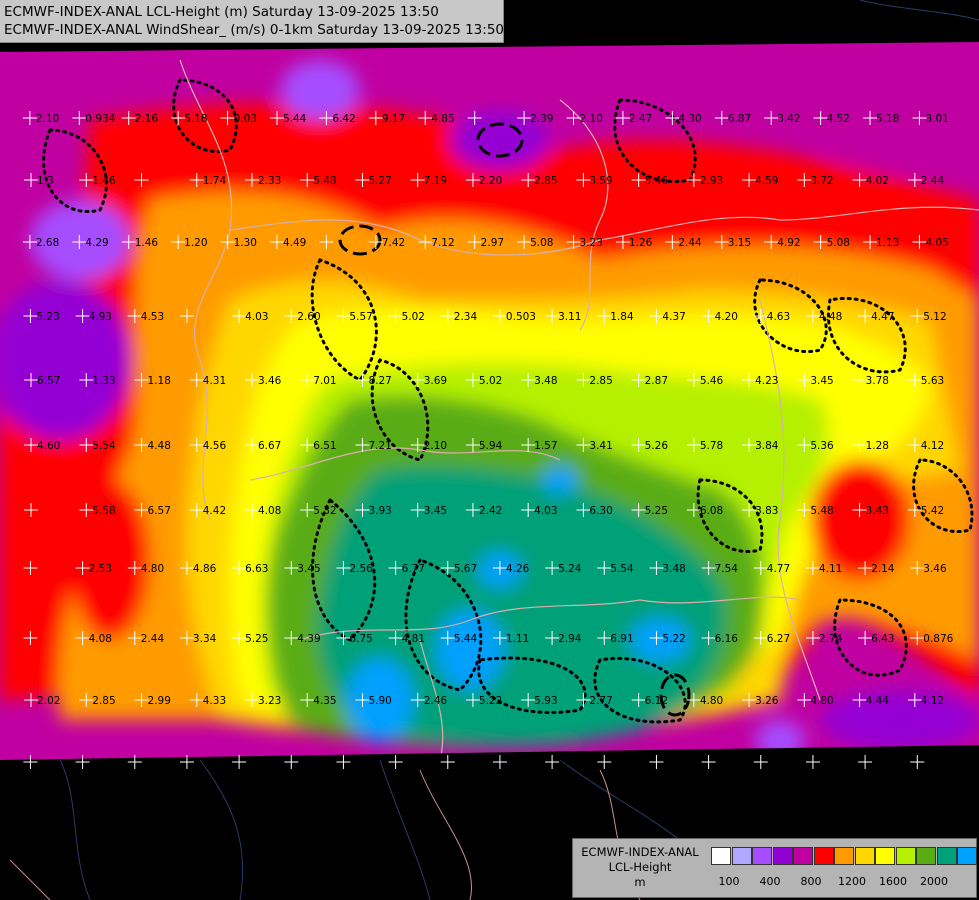 This screenshot has width=979, height=900. Describe the element at coordinates (882, 639) in the screenshot. I see `grid-value-label: 6.43` at that location.